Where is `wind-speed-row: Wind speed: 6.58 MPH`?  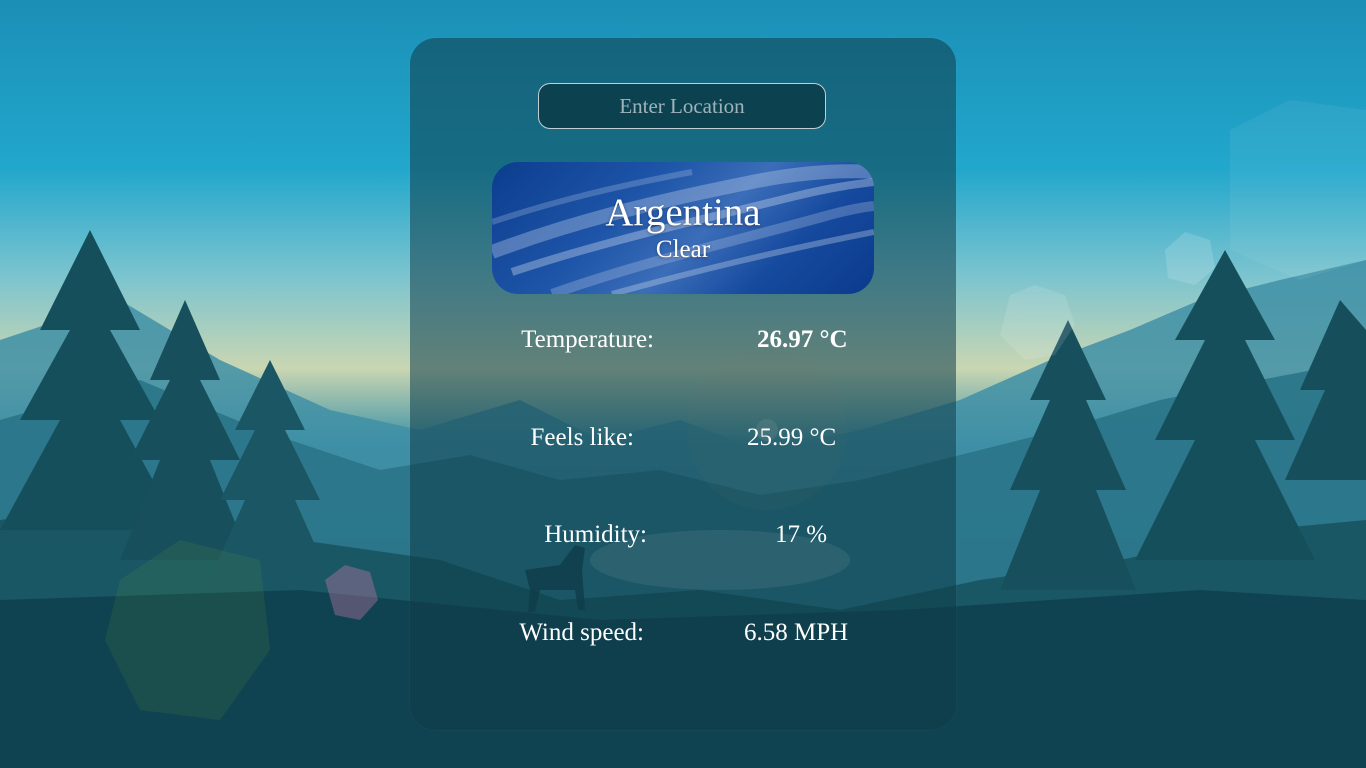 wind-speed-row: Wind speed: 6.58 MPH is located at coordinates (683, 636).